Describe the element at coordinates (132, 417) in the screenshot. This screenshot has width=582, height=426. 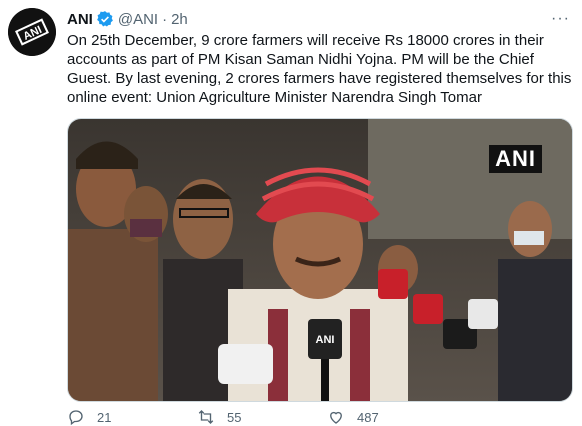
I see `reply-button: 21` at that location.